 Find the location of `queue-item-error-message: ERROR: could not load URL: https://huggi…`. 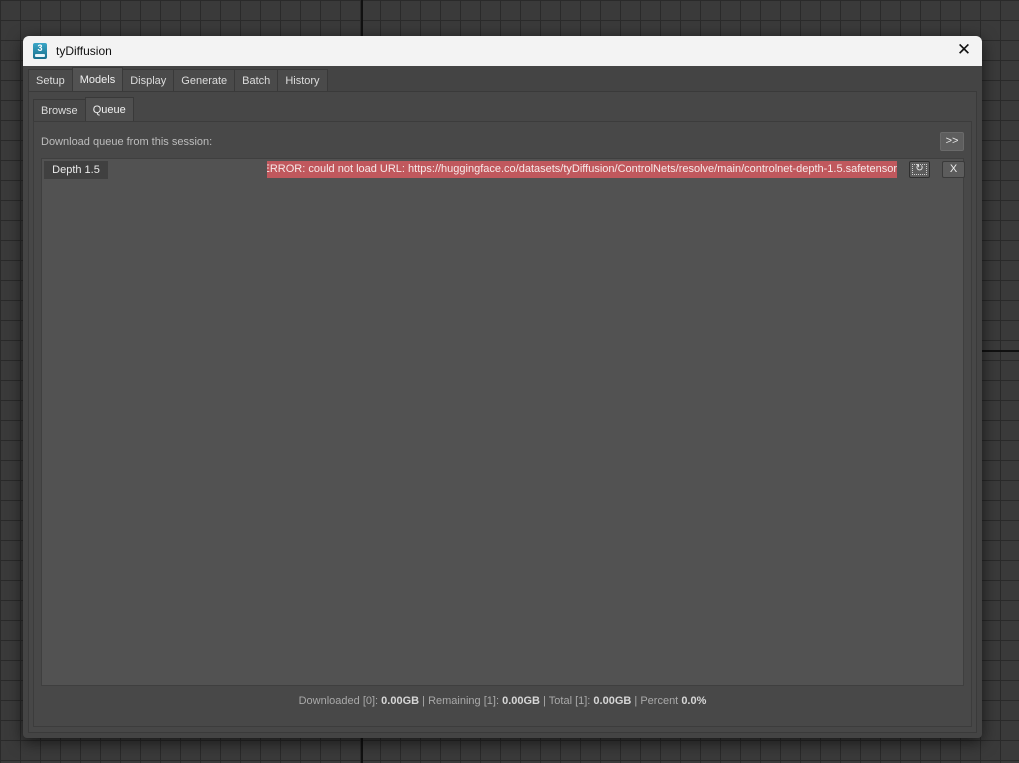

queue-item-error-message: ERROR: could not load URL: https://huggi… is located at coordinates (582, 169).